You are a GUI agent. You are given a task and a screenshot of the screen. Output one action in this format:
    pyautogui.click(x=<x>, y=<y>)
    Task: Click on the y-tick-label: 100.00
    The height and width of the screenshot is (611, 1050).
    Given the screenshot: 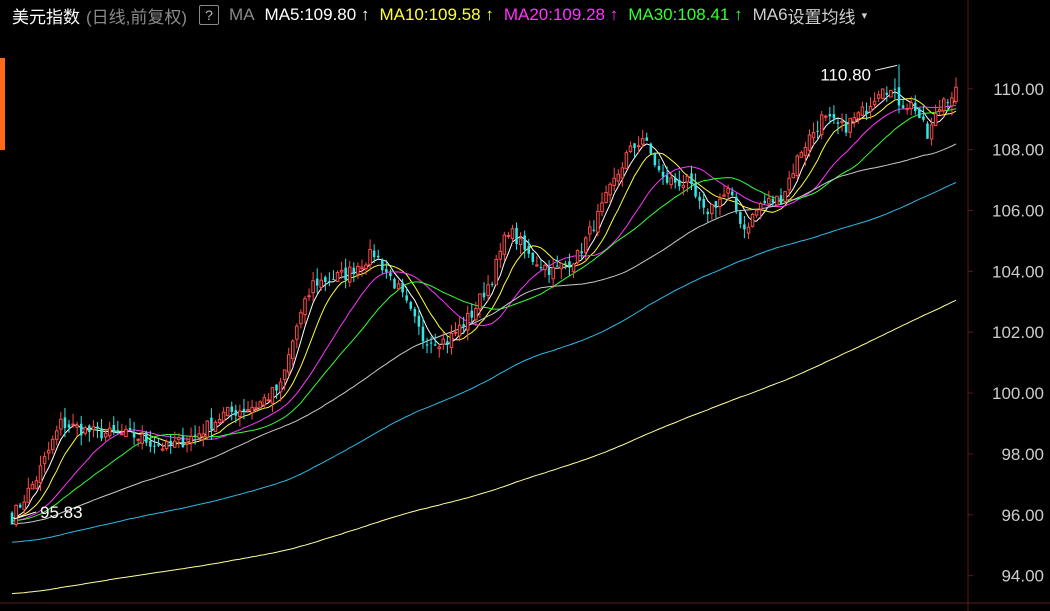 What is the action you would take?
    pyautogui.click(x=1018, y=393)
    